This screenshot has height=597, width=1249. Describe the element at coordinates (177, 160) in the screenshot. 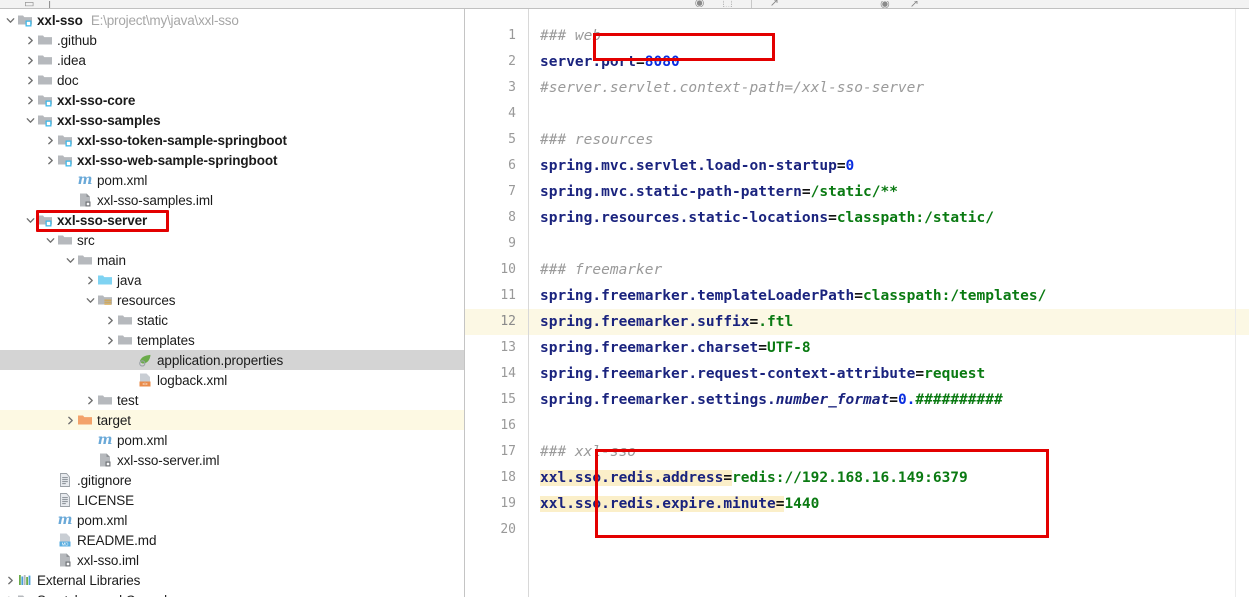

I see `tree-item-label: xxl-sso-web-sample-springboot` at that location.